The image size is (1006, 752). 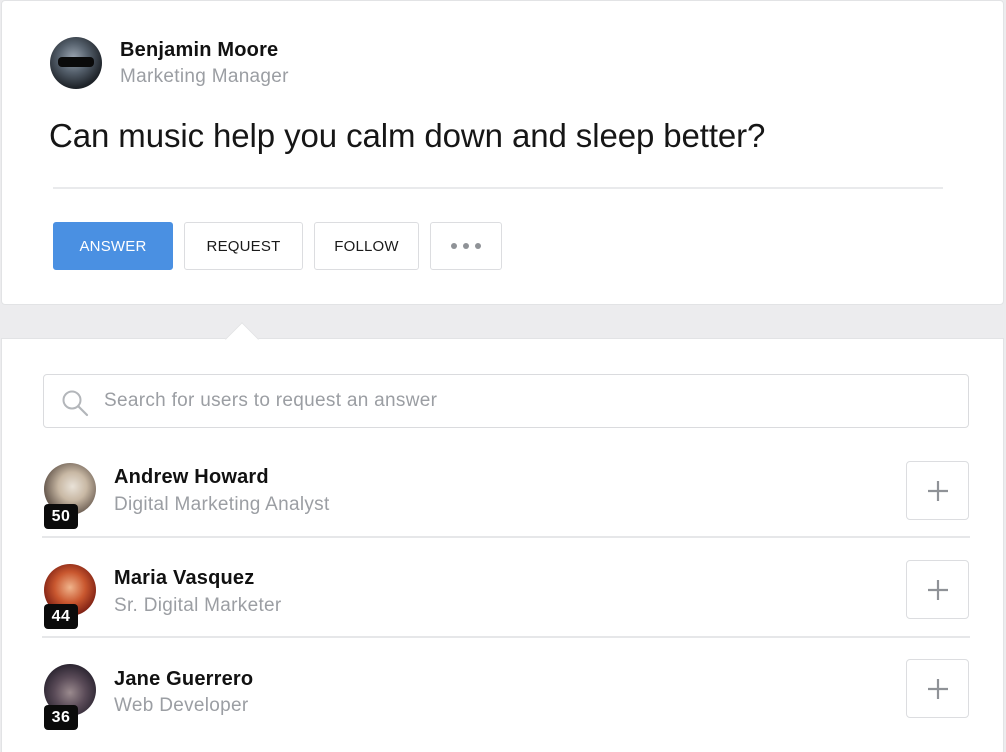 I want to click on question-actions: ANSWER REQUEST FOLLOW, so click(x=283, y=246).